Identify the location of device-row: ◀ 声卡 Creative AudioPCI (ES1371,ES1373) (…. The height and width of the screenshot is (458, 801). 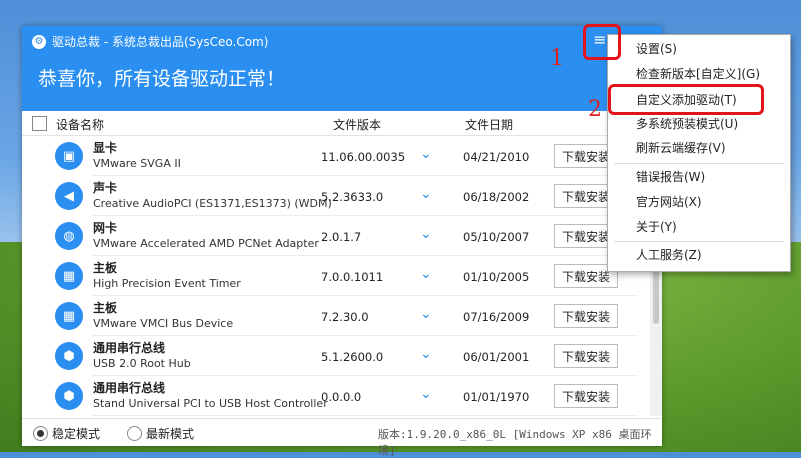
(336, 196).